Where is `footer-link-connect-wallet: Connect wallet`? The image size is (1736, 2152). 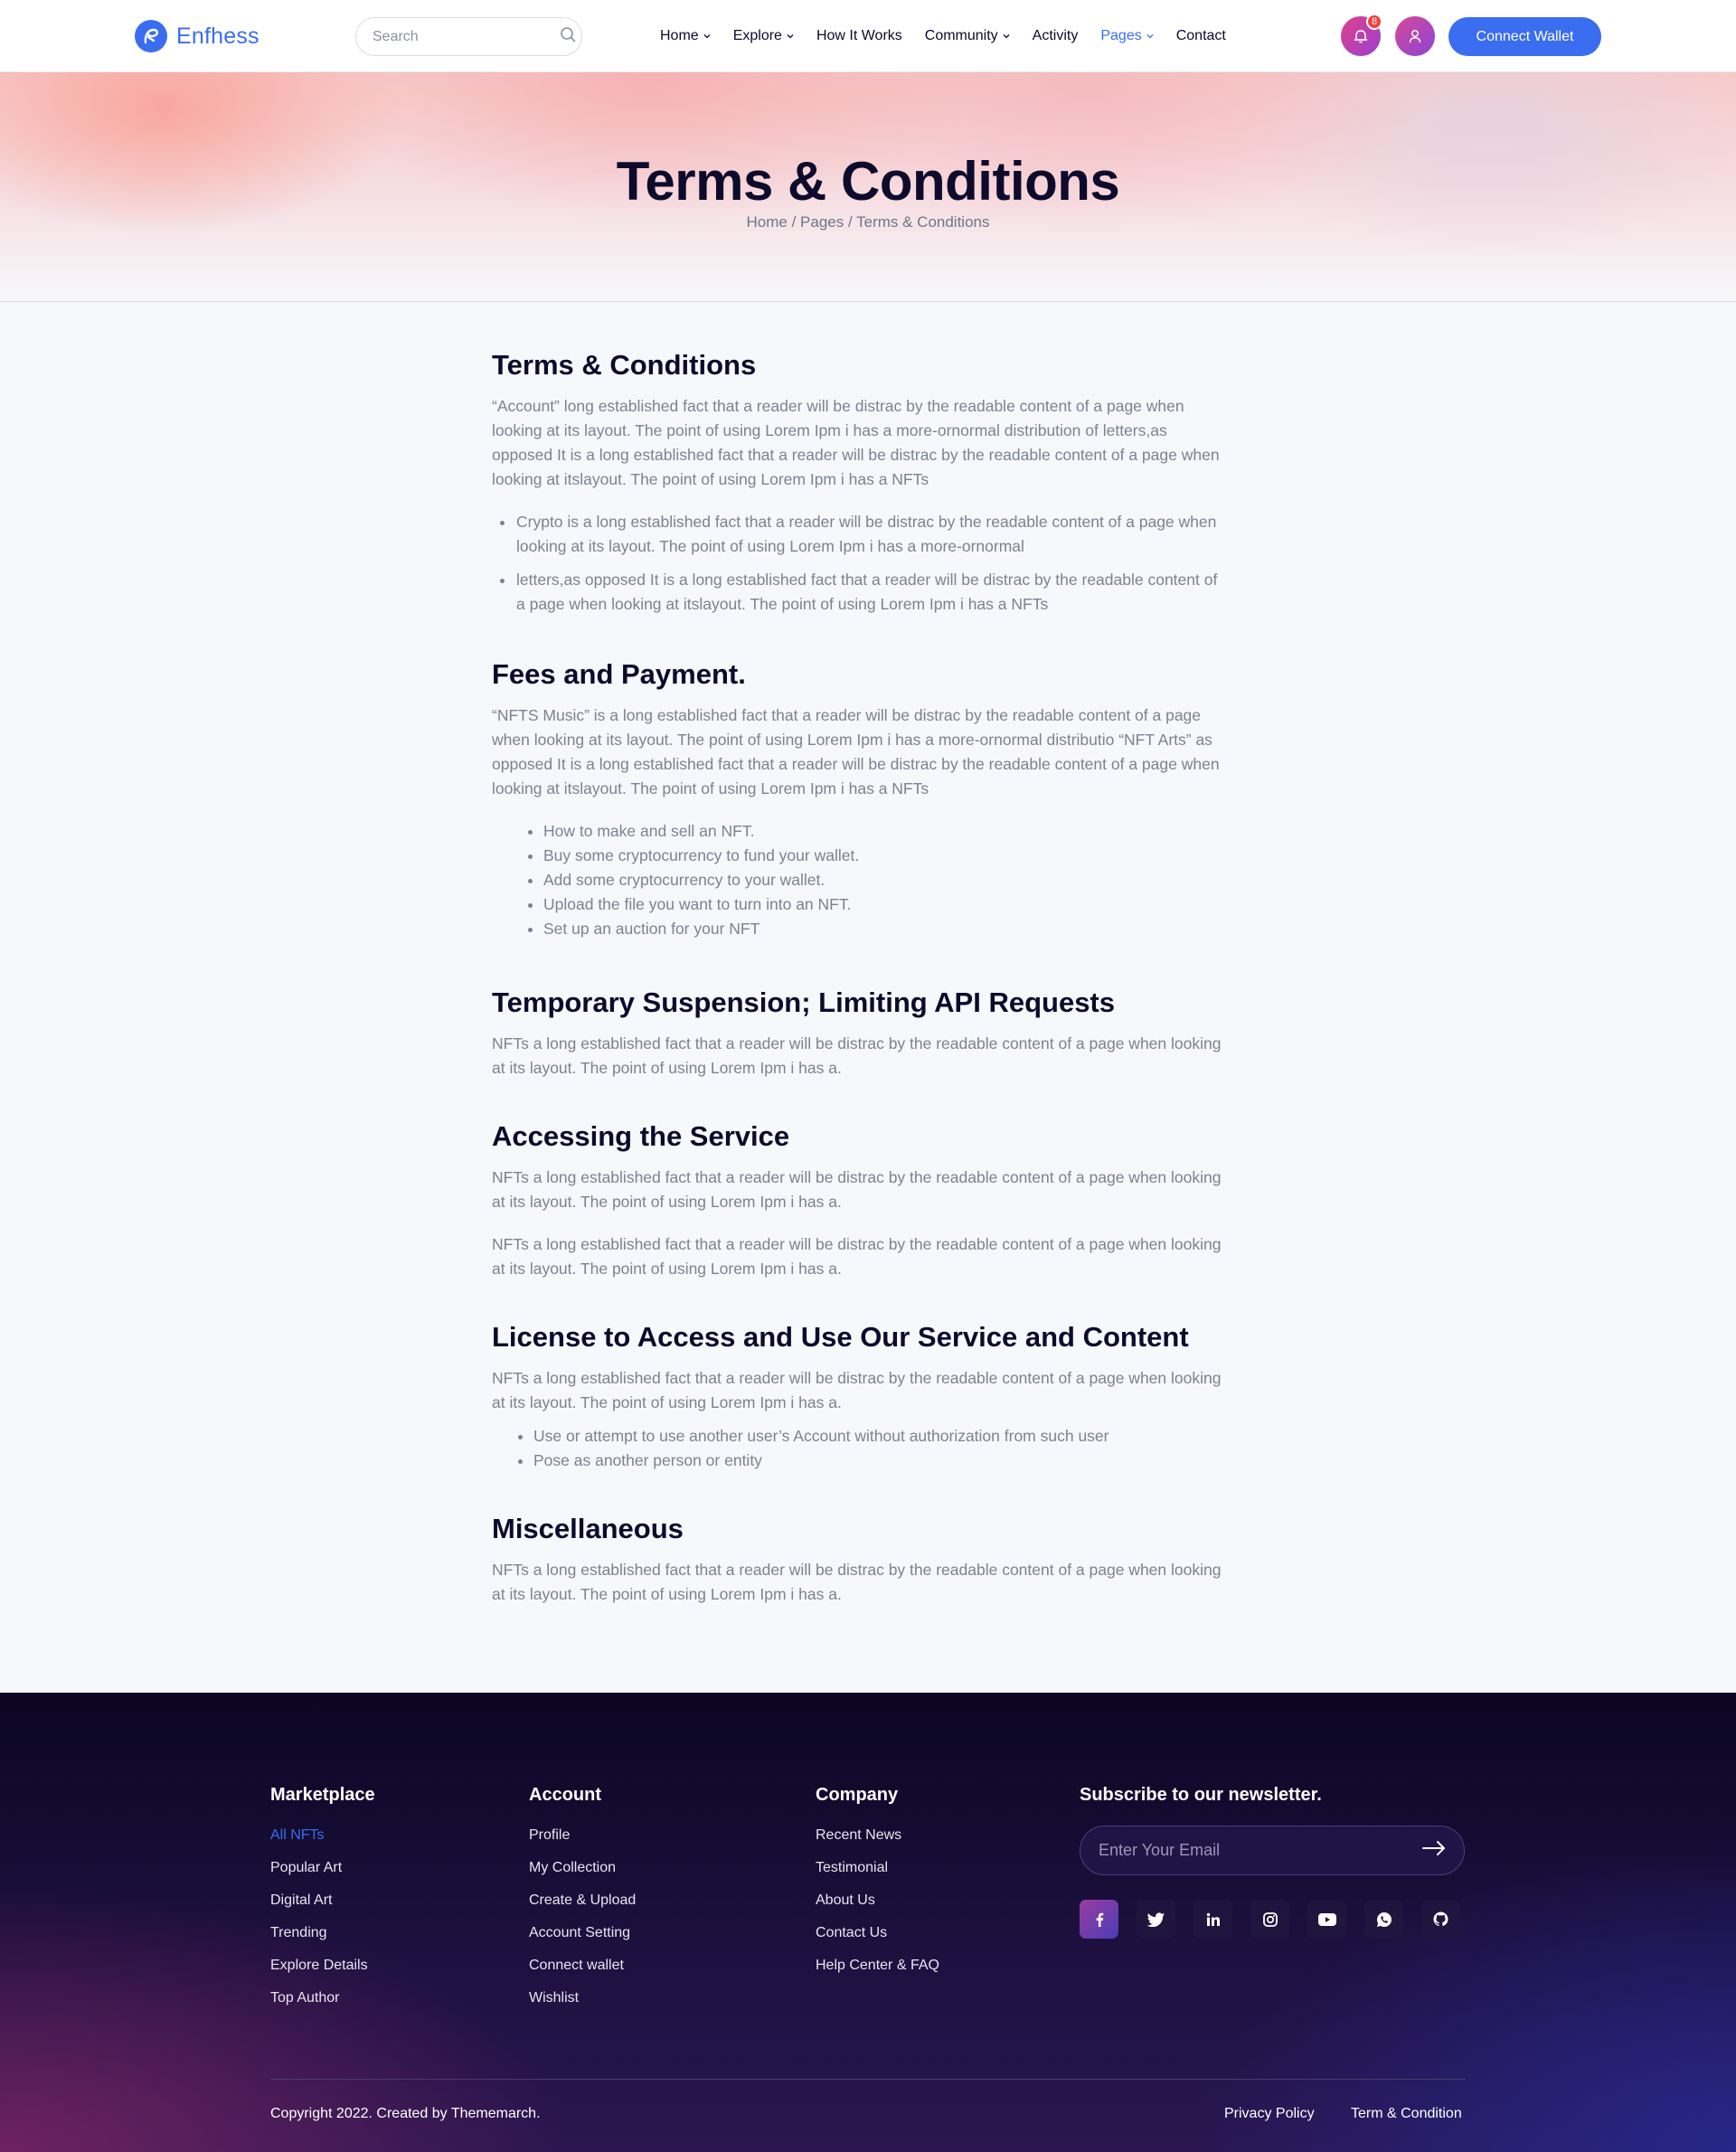
footer-link-connect-wallet: Connect wallet is located at coordinates (583, 1966).